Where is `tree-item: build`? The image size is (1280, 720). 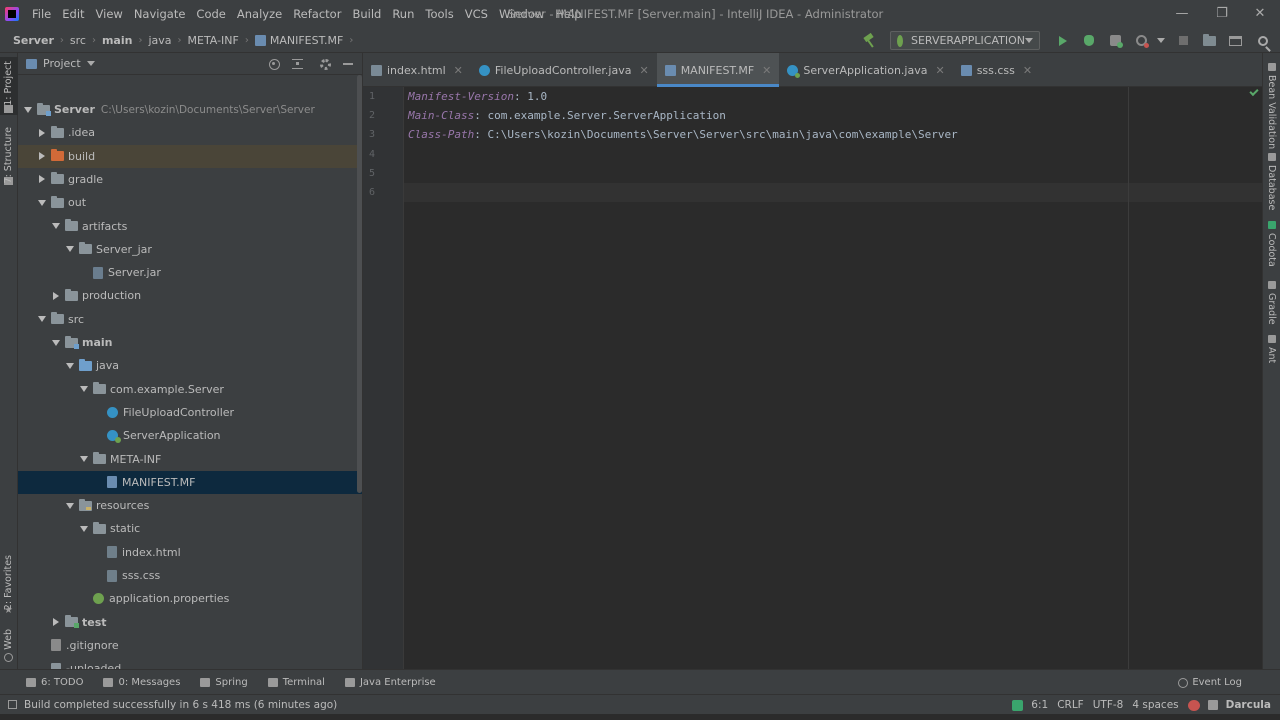 tree-item: build is located at coordinates (190, 156).